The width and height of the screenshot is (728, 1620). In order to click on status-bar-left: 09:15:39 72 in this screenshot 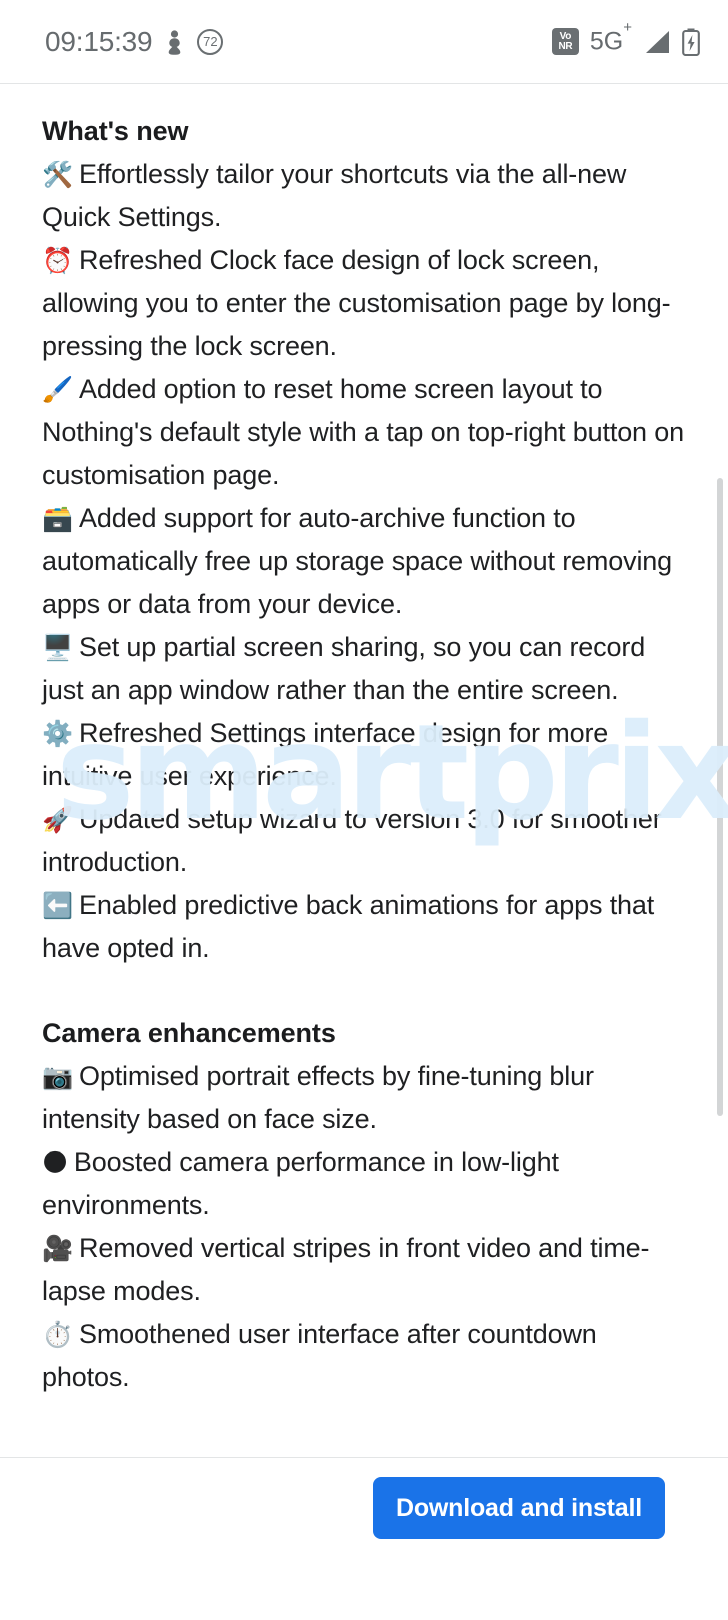, I will do `click(134, 41)`.